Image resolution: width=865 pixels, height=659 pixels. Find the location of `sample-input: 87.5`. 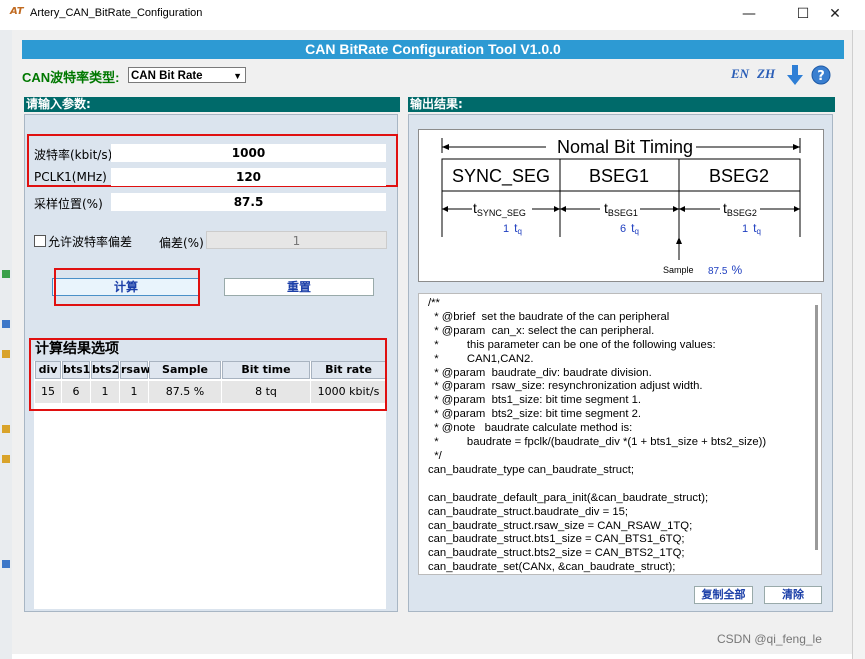

sample-input: 87.5 is located at coordinates (248, 202).